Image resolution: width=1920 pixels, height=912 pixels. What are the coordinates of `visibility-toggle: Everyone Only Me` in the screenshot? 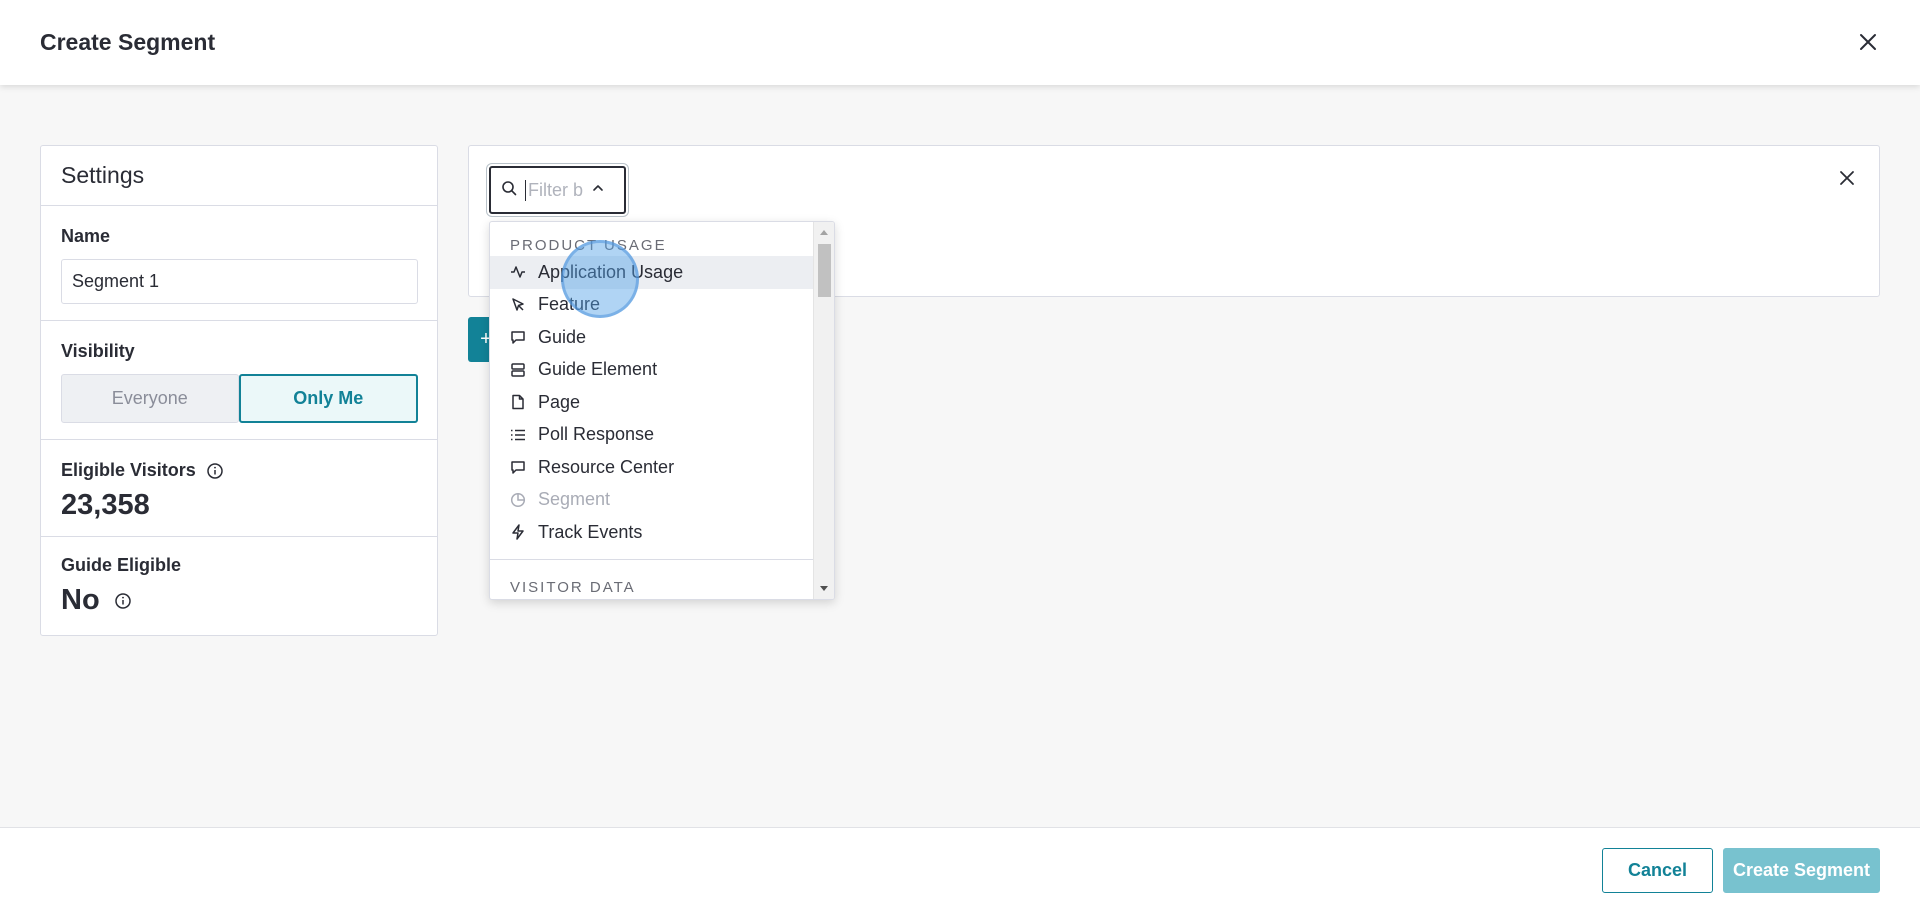 It's located at (239, 398).